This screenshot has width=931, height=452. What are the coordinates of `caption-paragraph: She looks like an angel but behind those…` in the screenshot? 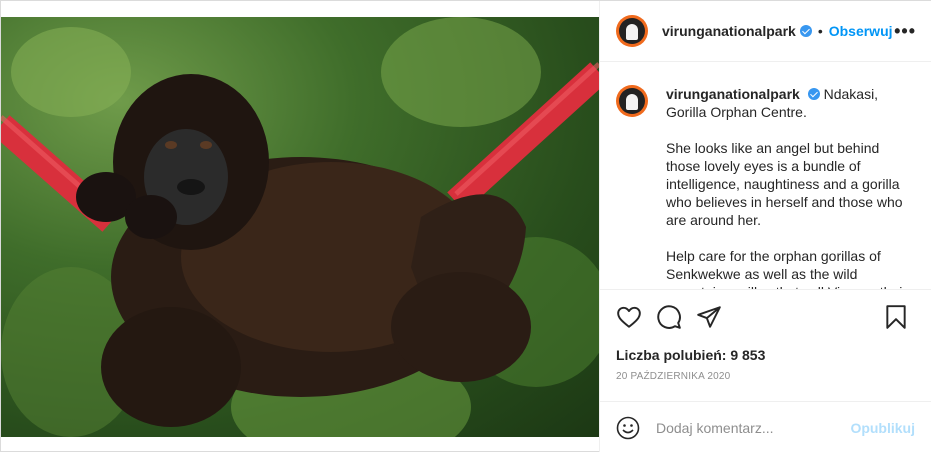 It's located at (784, 184).